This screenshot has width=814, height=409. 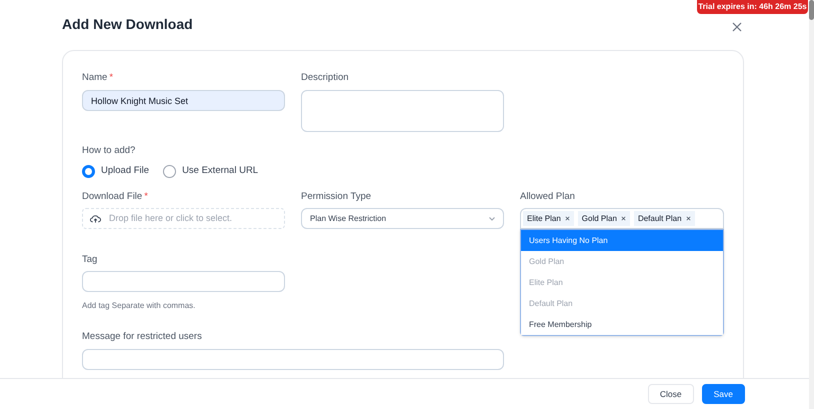 What do you see at coordinates (604, 218) in the screenshot?
I see `plan-chip: Gold Plan` at bounding box center [604, 218].